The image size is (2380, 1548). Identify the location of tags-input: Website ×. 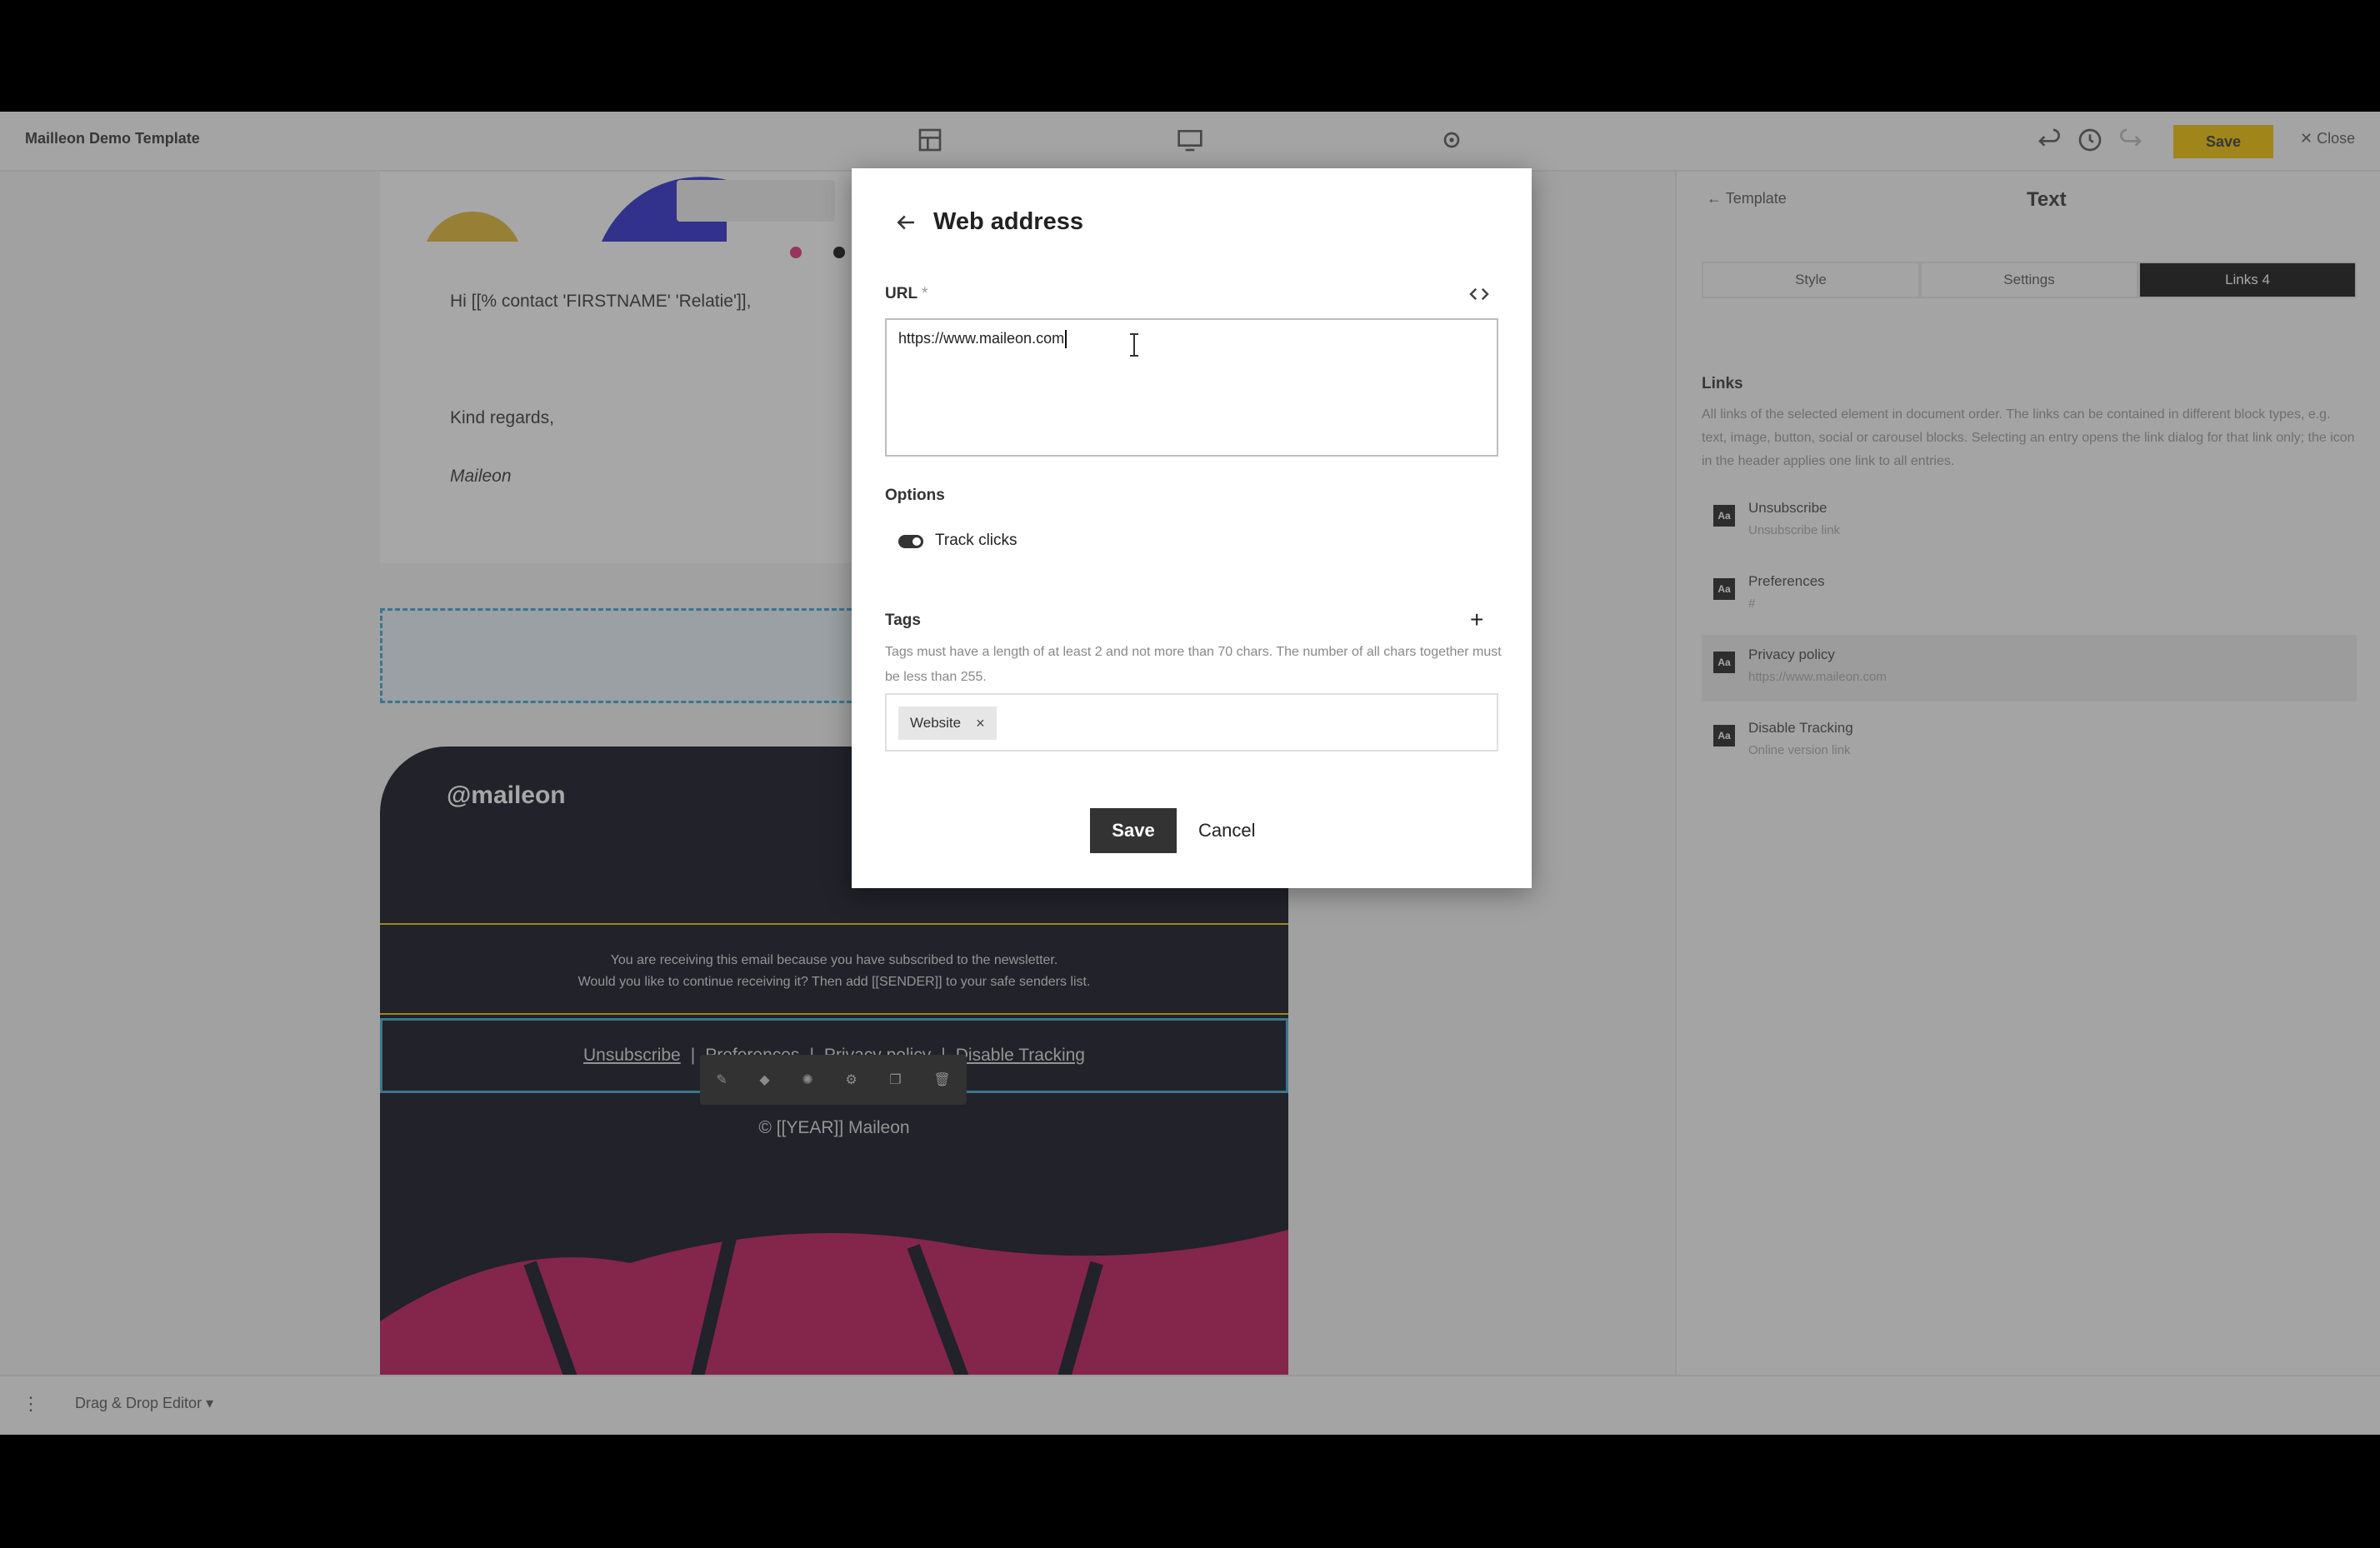
(1191, 722).